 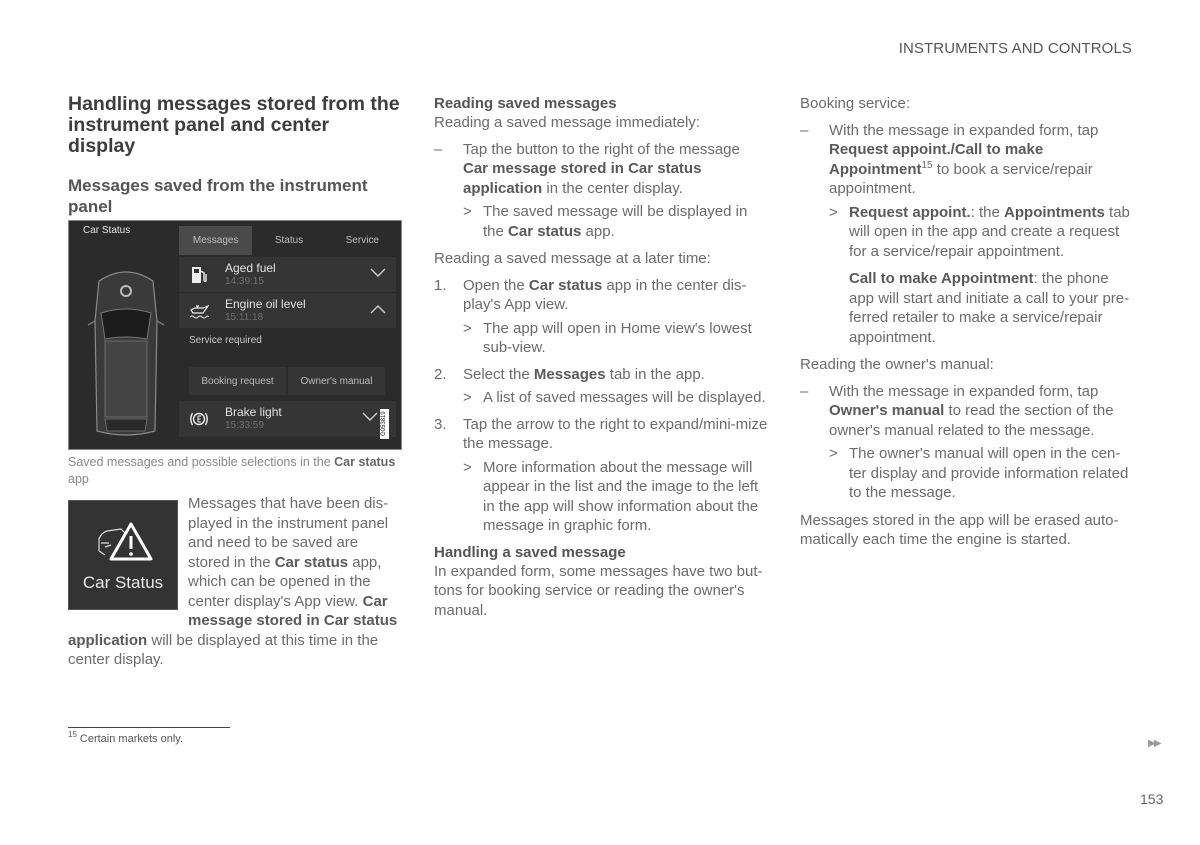 What do you see at coordinates (265, 304) in the screenshot?
I see `message-title: Engine oil level` at bounding box center [265, 304].